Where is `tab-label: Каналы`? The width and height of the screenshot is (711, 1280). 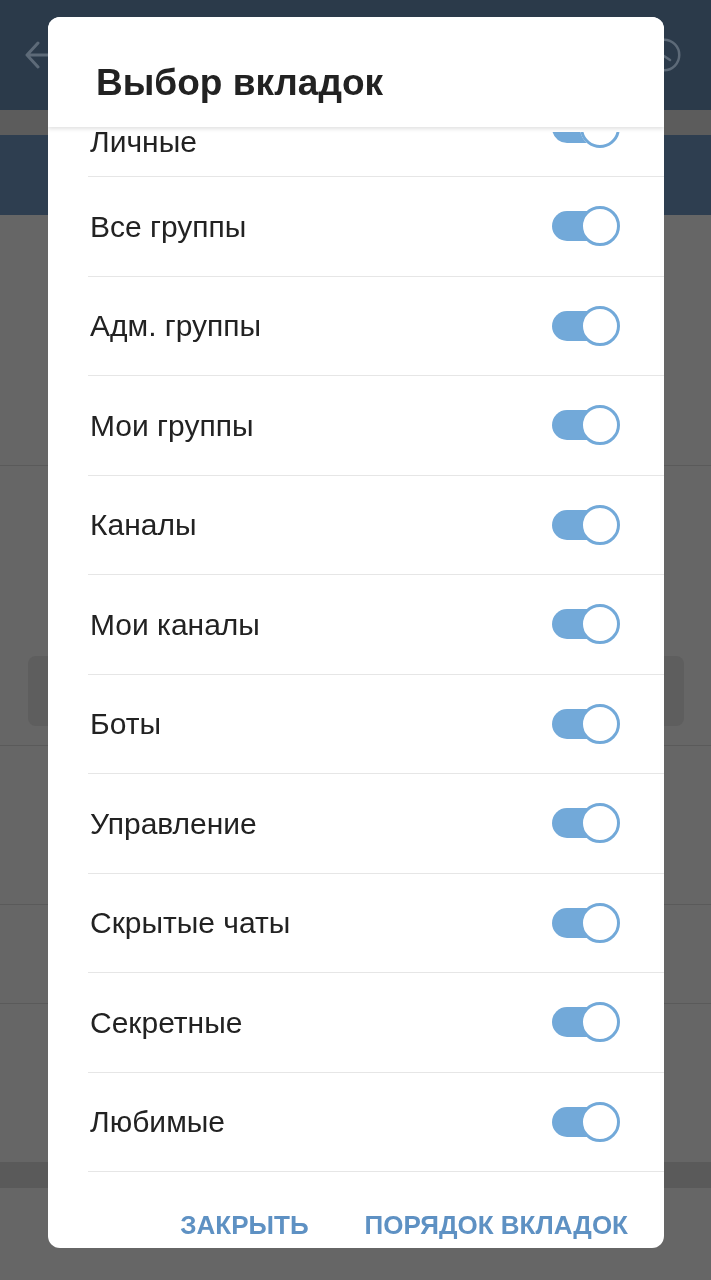 tab-label: Каналы is located at coordinates (143, 525).